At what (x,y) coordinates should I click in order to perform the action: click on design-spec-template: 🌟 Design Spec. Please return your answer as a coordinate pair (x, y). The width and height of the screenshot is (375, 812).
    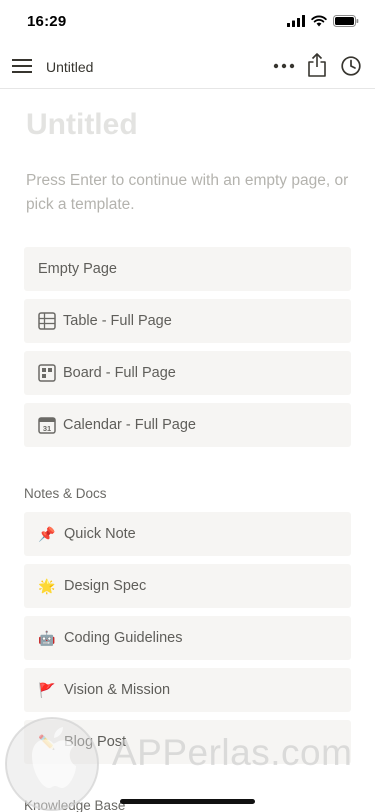
    Looking at the image, I should click on (187, 586).